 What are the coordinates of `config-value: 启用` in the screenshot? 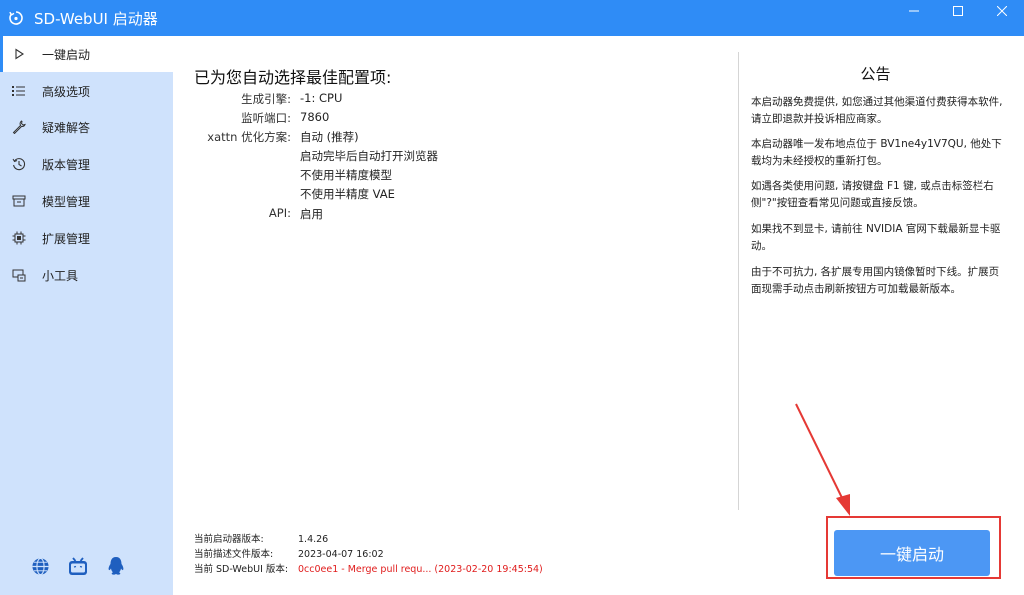 It's located at (311, 214).